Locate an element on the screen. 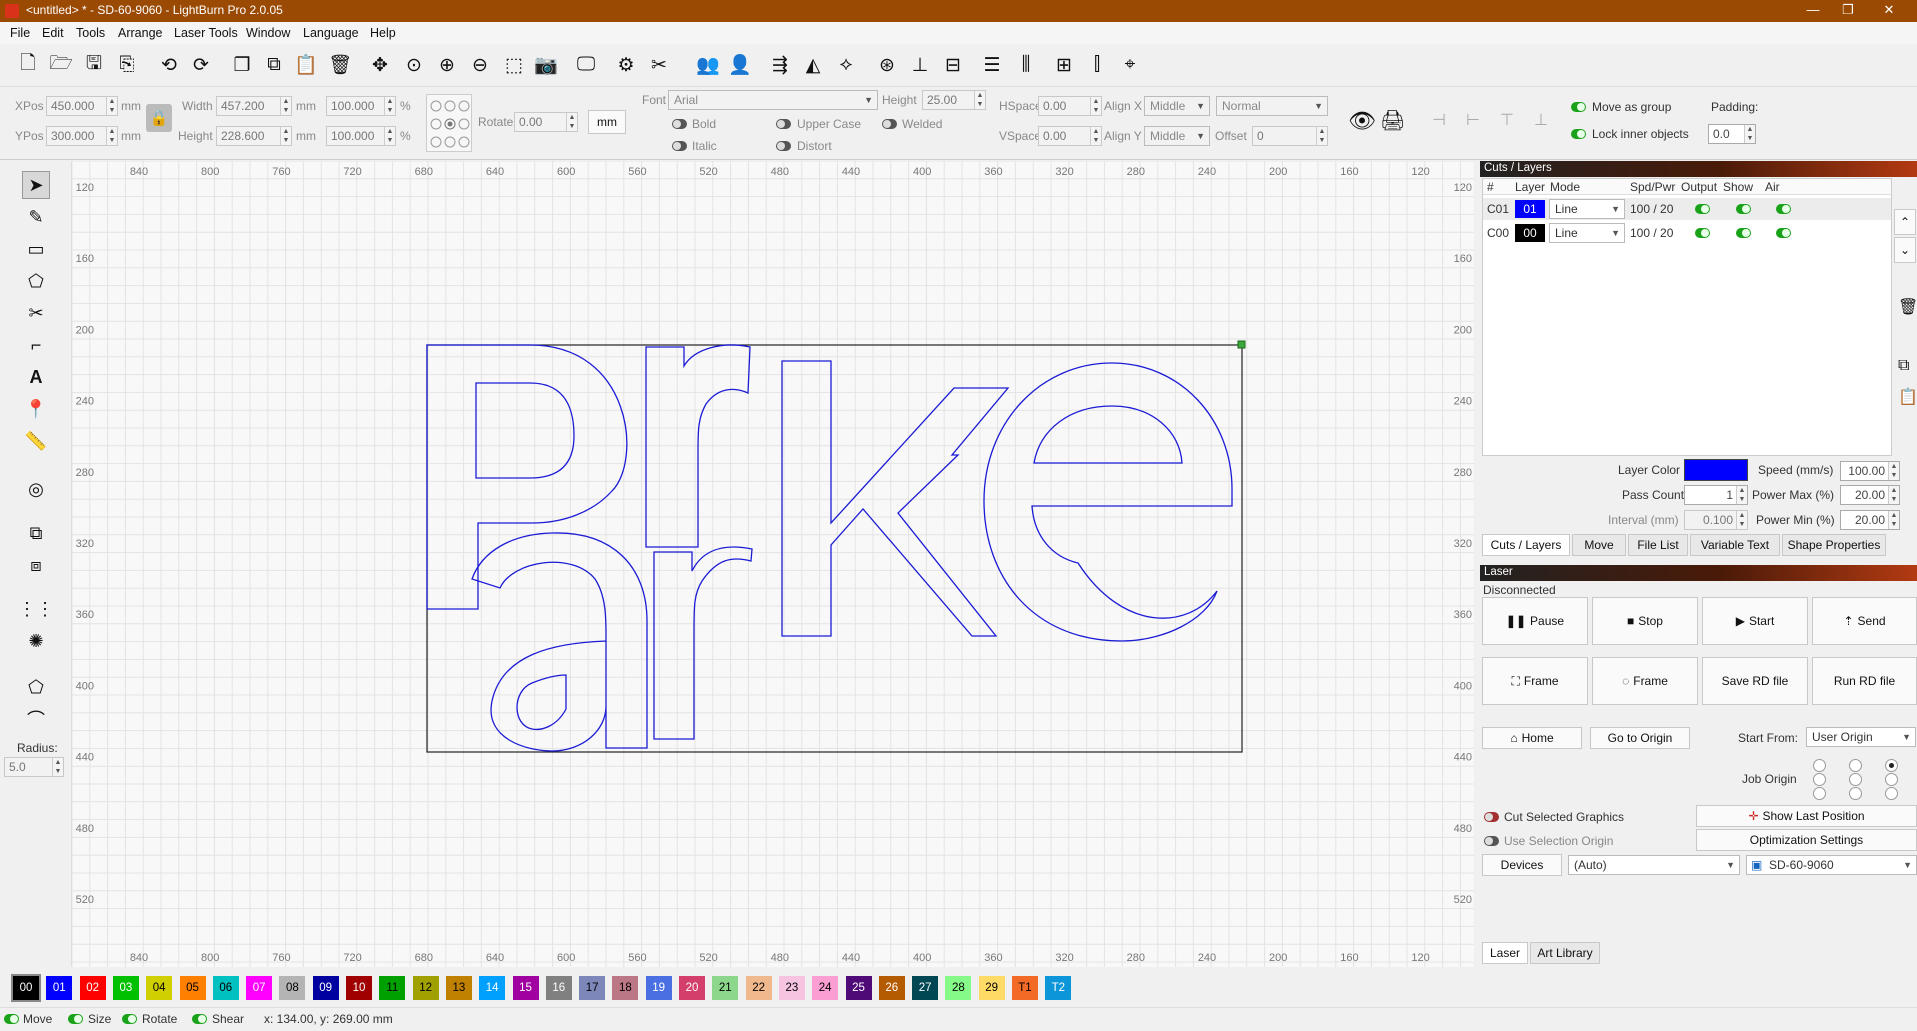 This screenshot has width=1917, height=1031. width-input: 457.200 ▲ ▼ is located at coordinates (254, 106).